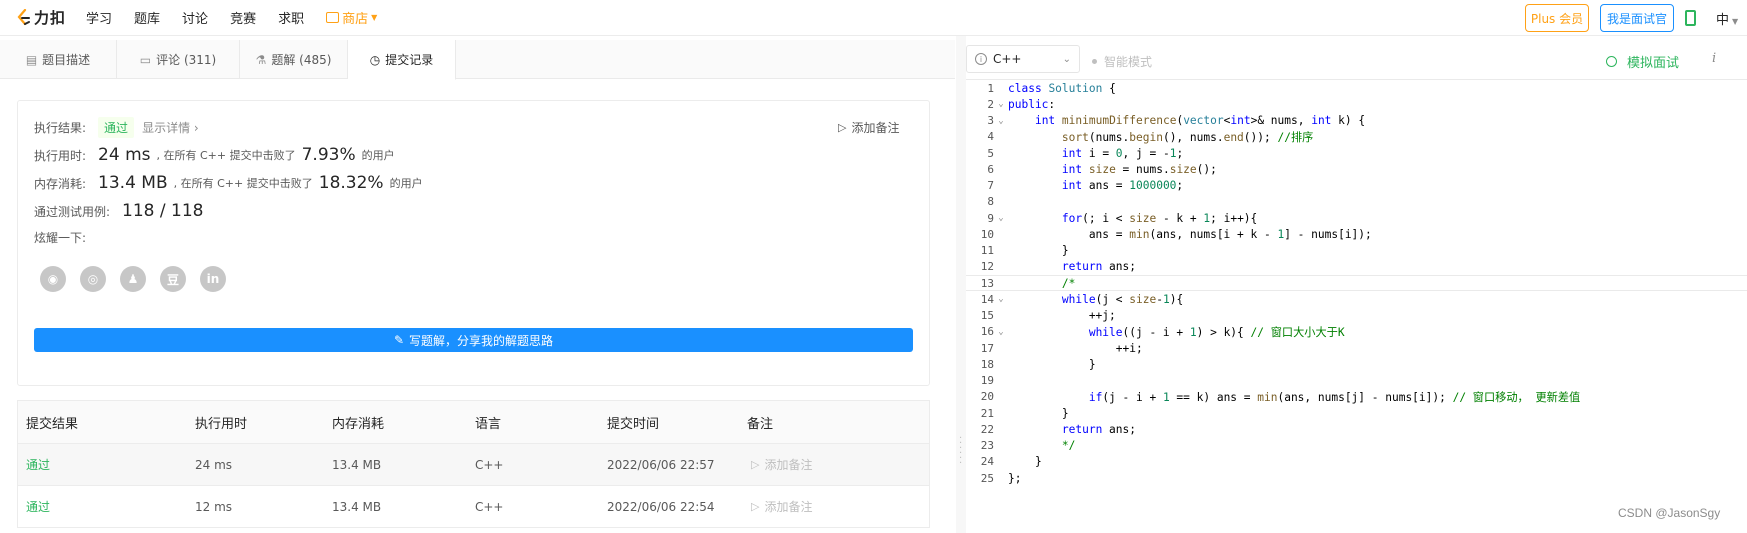 Image resolution: width=1747 pixels, height=533 pixels. Describe the element at coordinates (93, 279) in the screenshot. I see `weibo-icon: ◎` at that location.